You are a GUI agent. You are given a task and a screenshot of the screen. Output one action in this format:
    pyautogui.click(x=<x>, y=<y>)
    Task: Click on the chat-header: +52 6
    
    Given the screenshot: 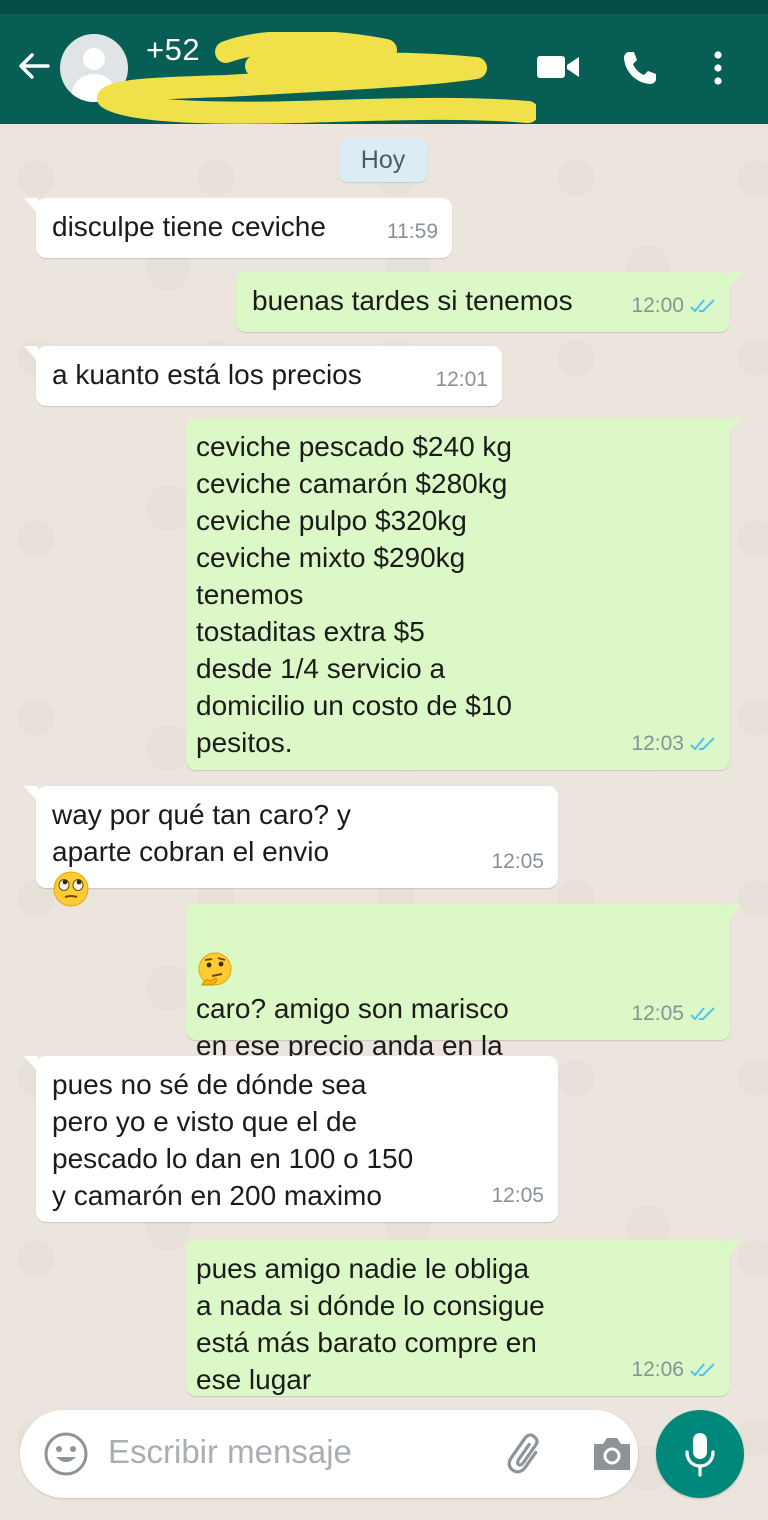 What is the action you would take?
    pyautogui.click(x=384, y=69)
    